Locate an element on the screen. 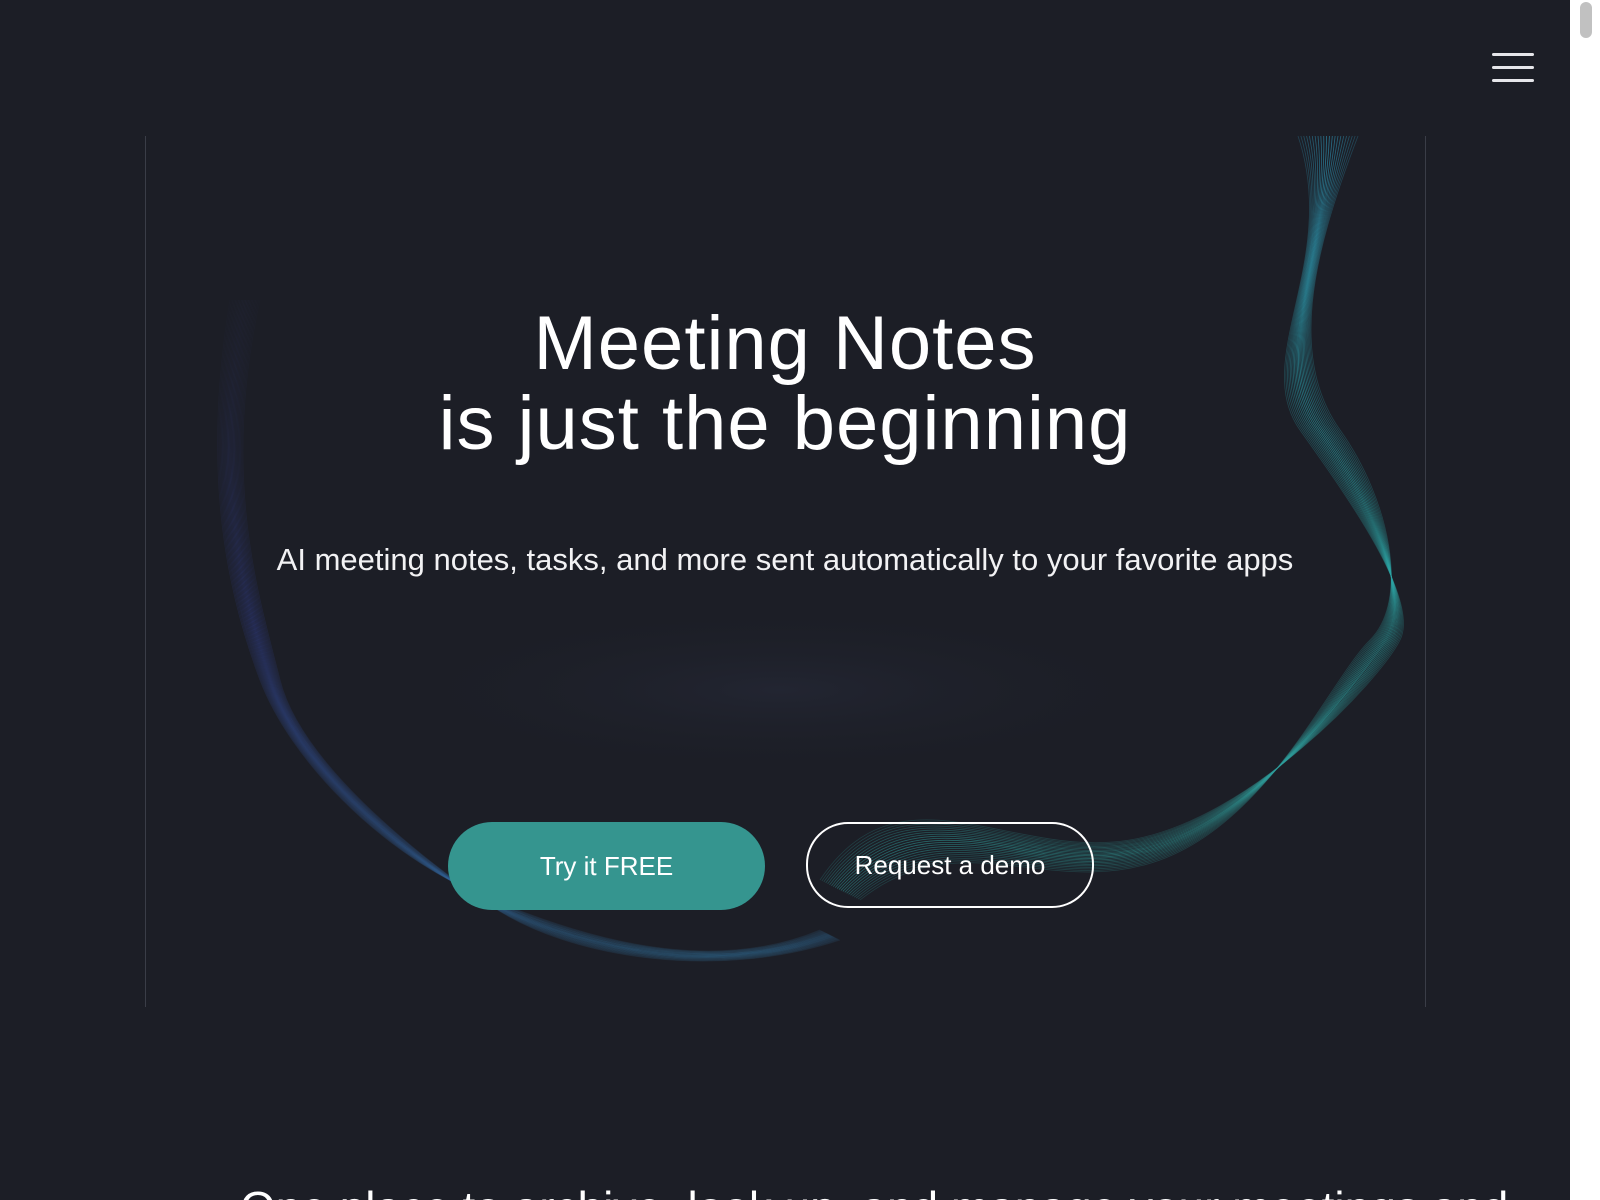  scrollbar-thumb is located at coordinates (1586, 20).